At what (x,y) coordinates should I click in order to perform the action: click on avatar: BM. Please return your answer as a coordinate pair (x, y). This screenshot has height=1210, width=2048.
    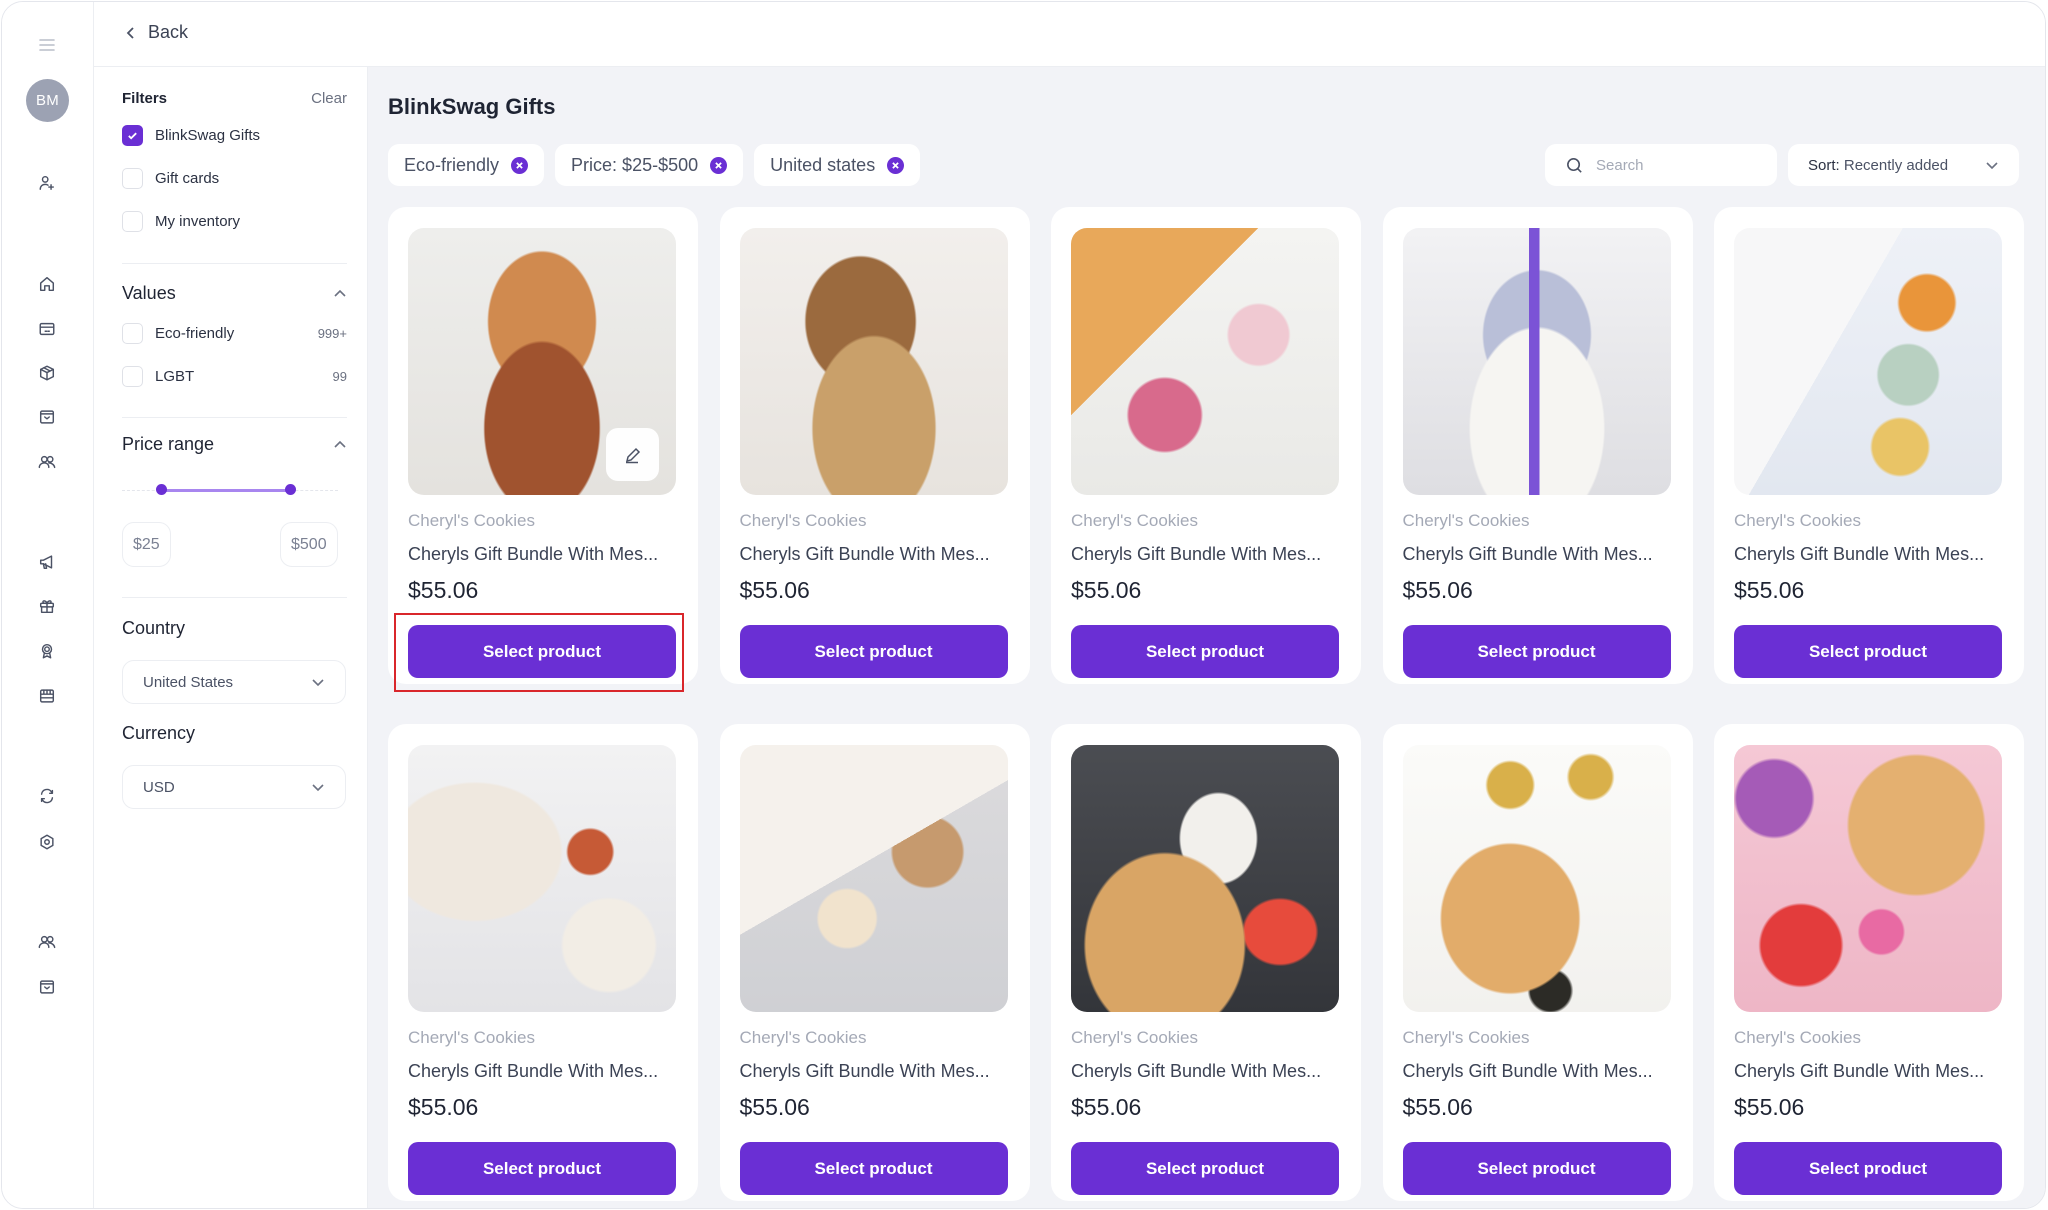
    Looking at the image, I should click on (47, 100).